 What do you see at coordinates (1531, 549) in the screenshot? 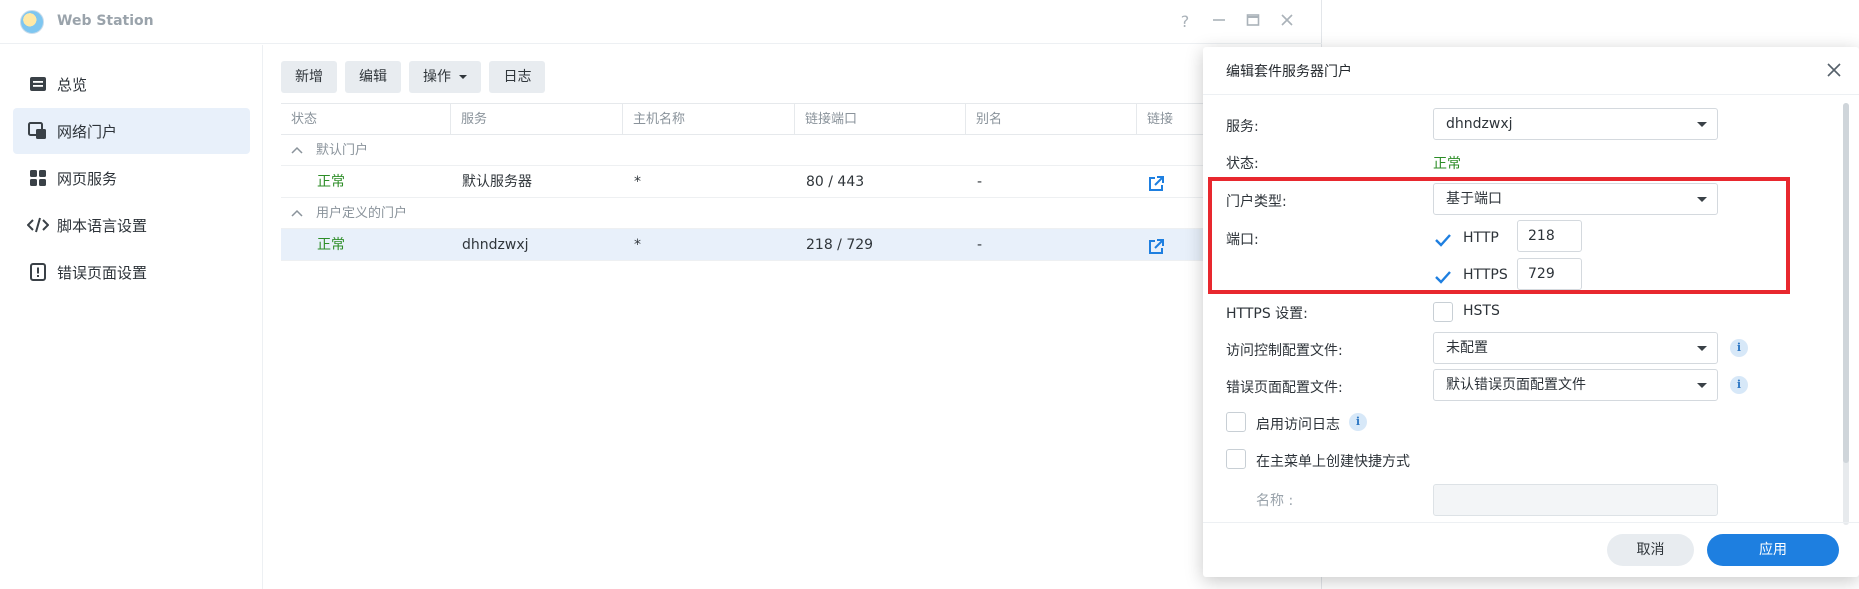
I see `dialog-footer: 取消 应用` at bounding box center [1531, 549].